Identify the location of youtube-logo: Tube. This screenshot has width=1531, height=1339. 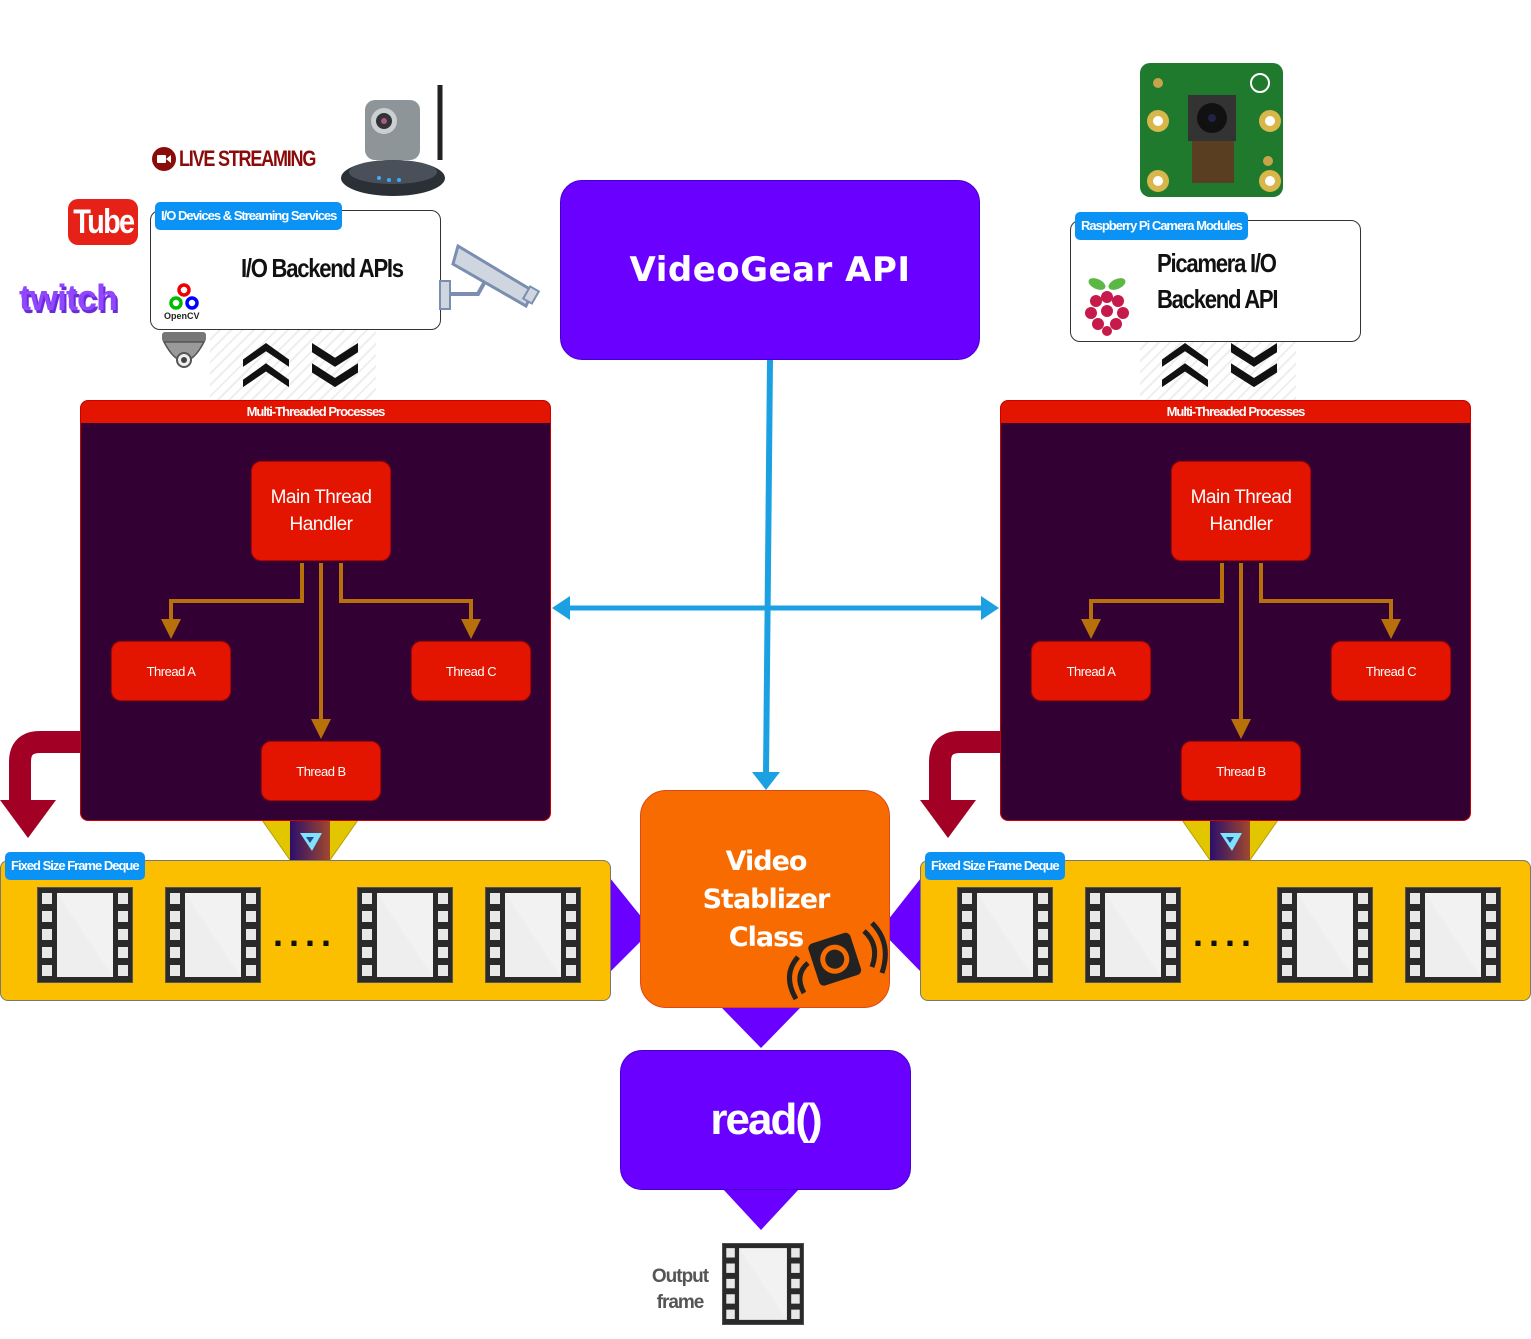
(103, 222).